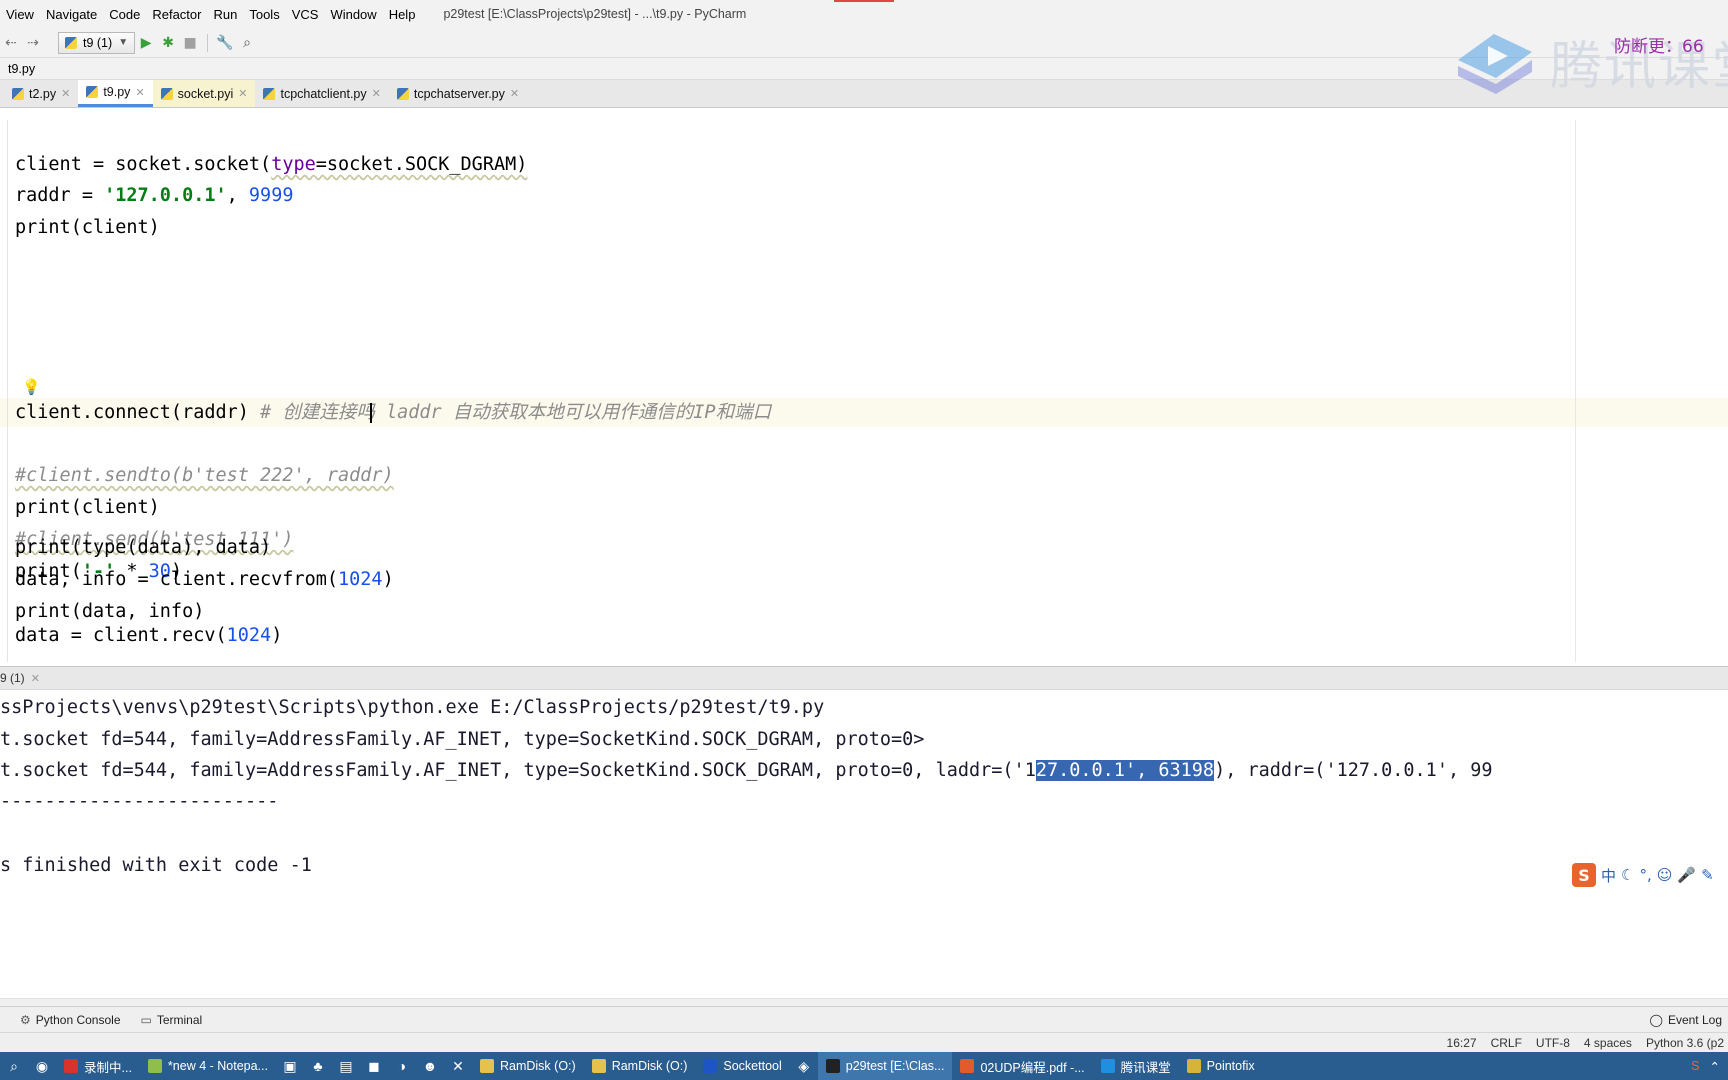  I want to click on taskbar-item-sockettool: Sockettool, so click(742, 1066).